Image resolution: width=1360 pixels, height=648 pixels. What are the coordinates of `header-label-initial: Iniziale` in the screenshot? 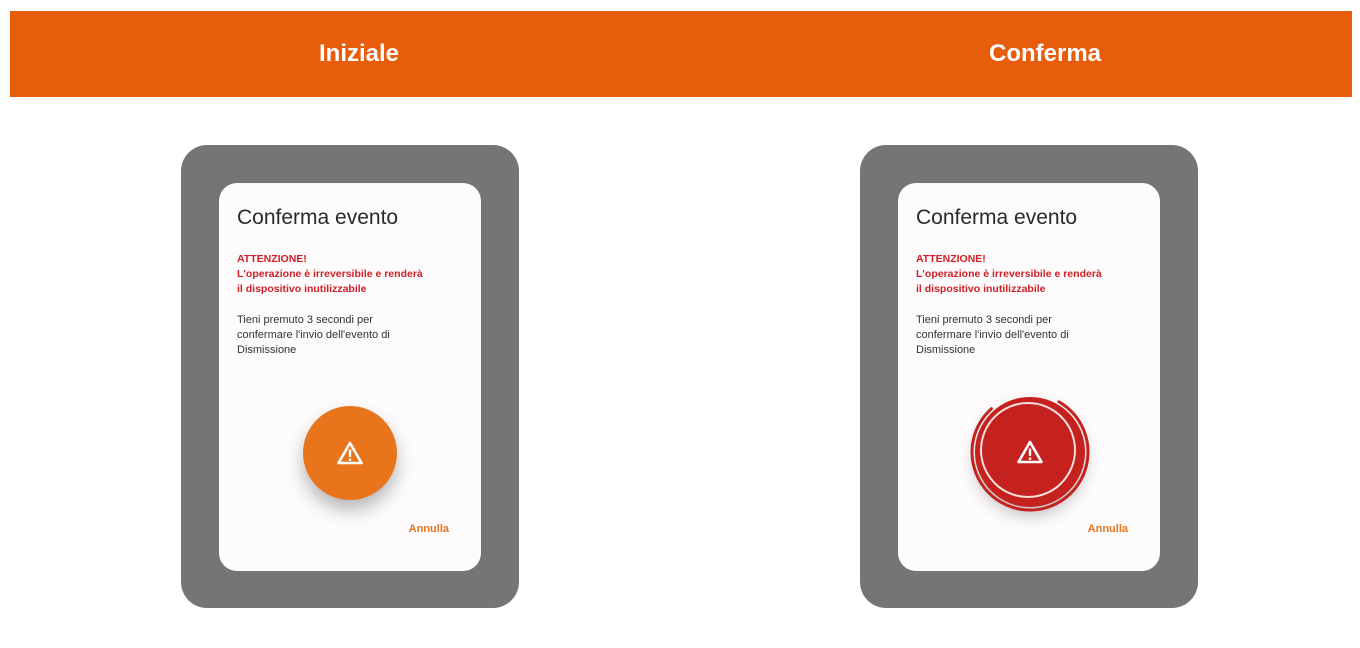 It's located at (359, 53).